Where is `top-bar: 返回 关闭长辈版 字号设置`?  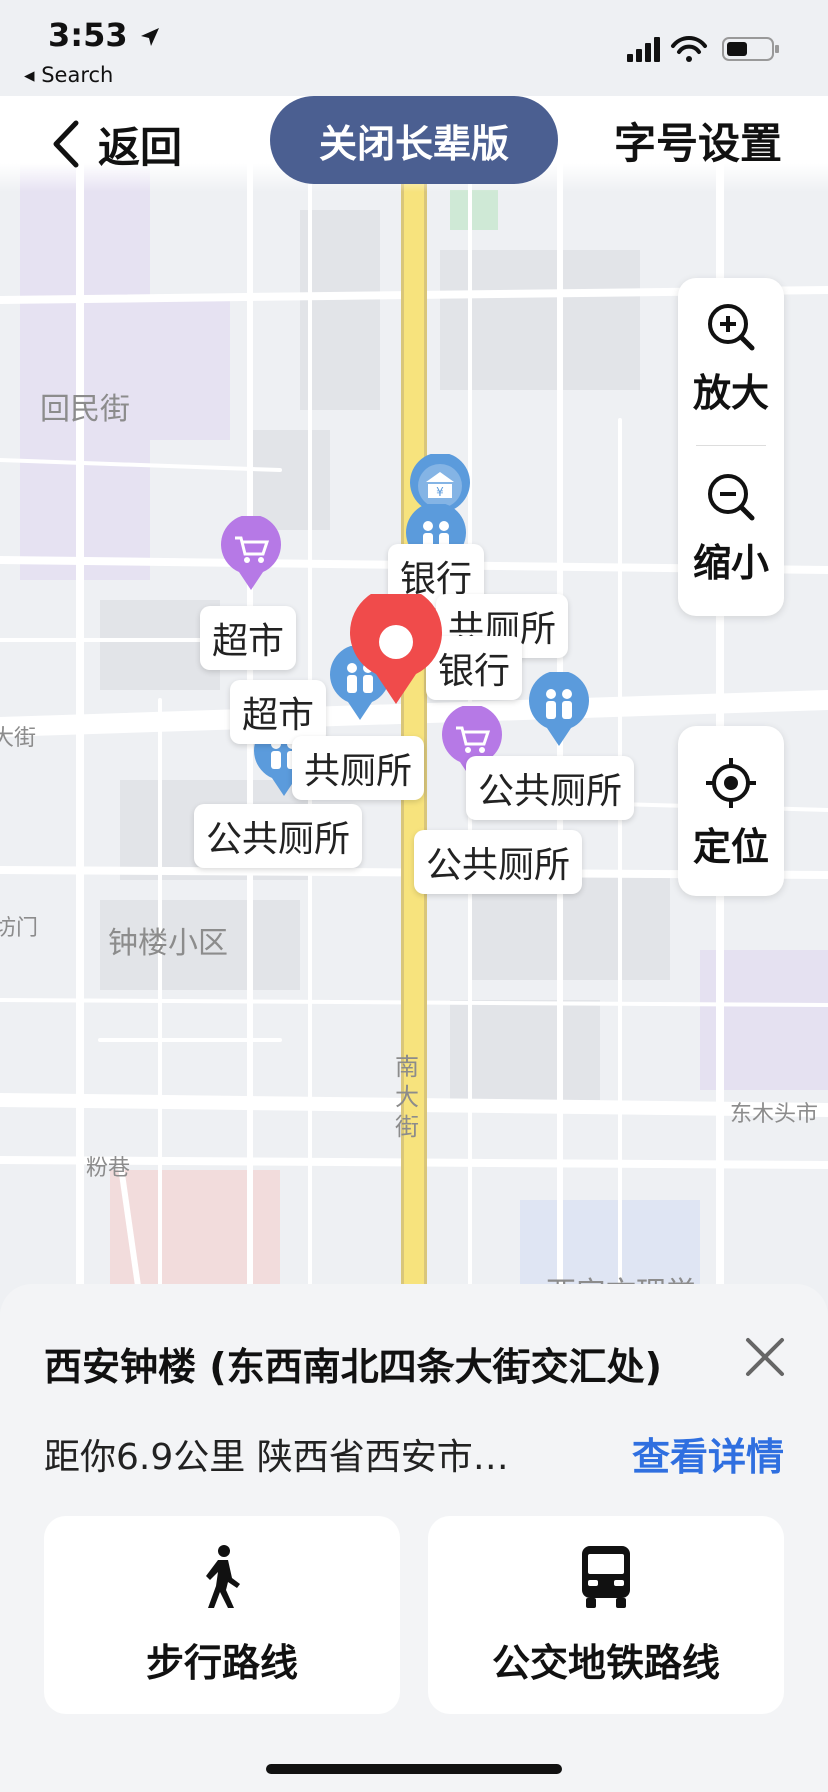
top-bar: 返回 关闭长辈版 字号设置 is located at coordinates (414, 144).